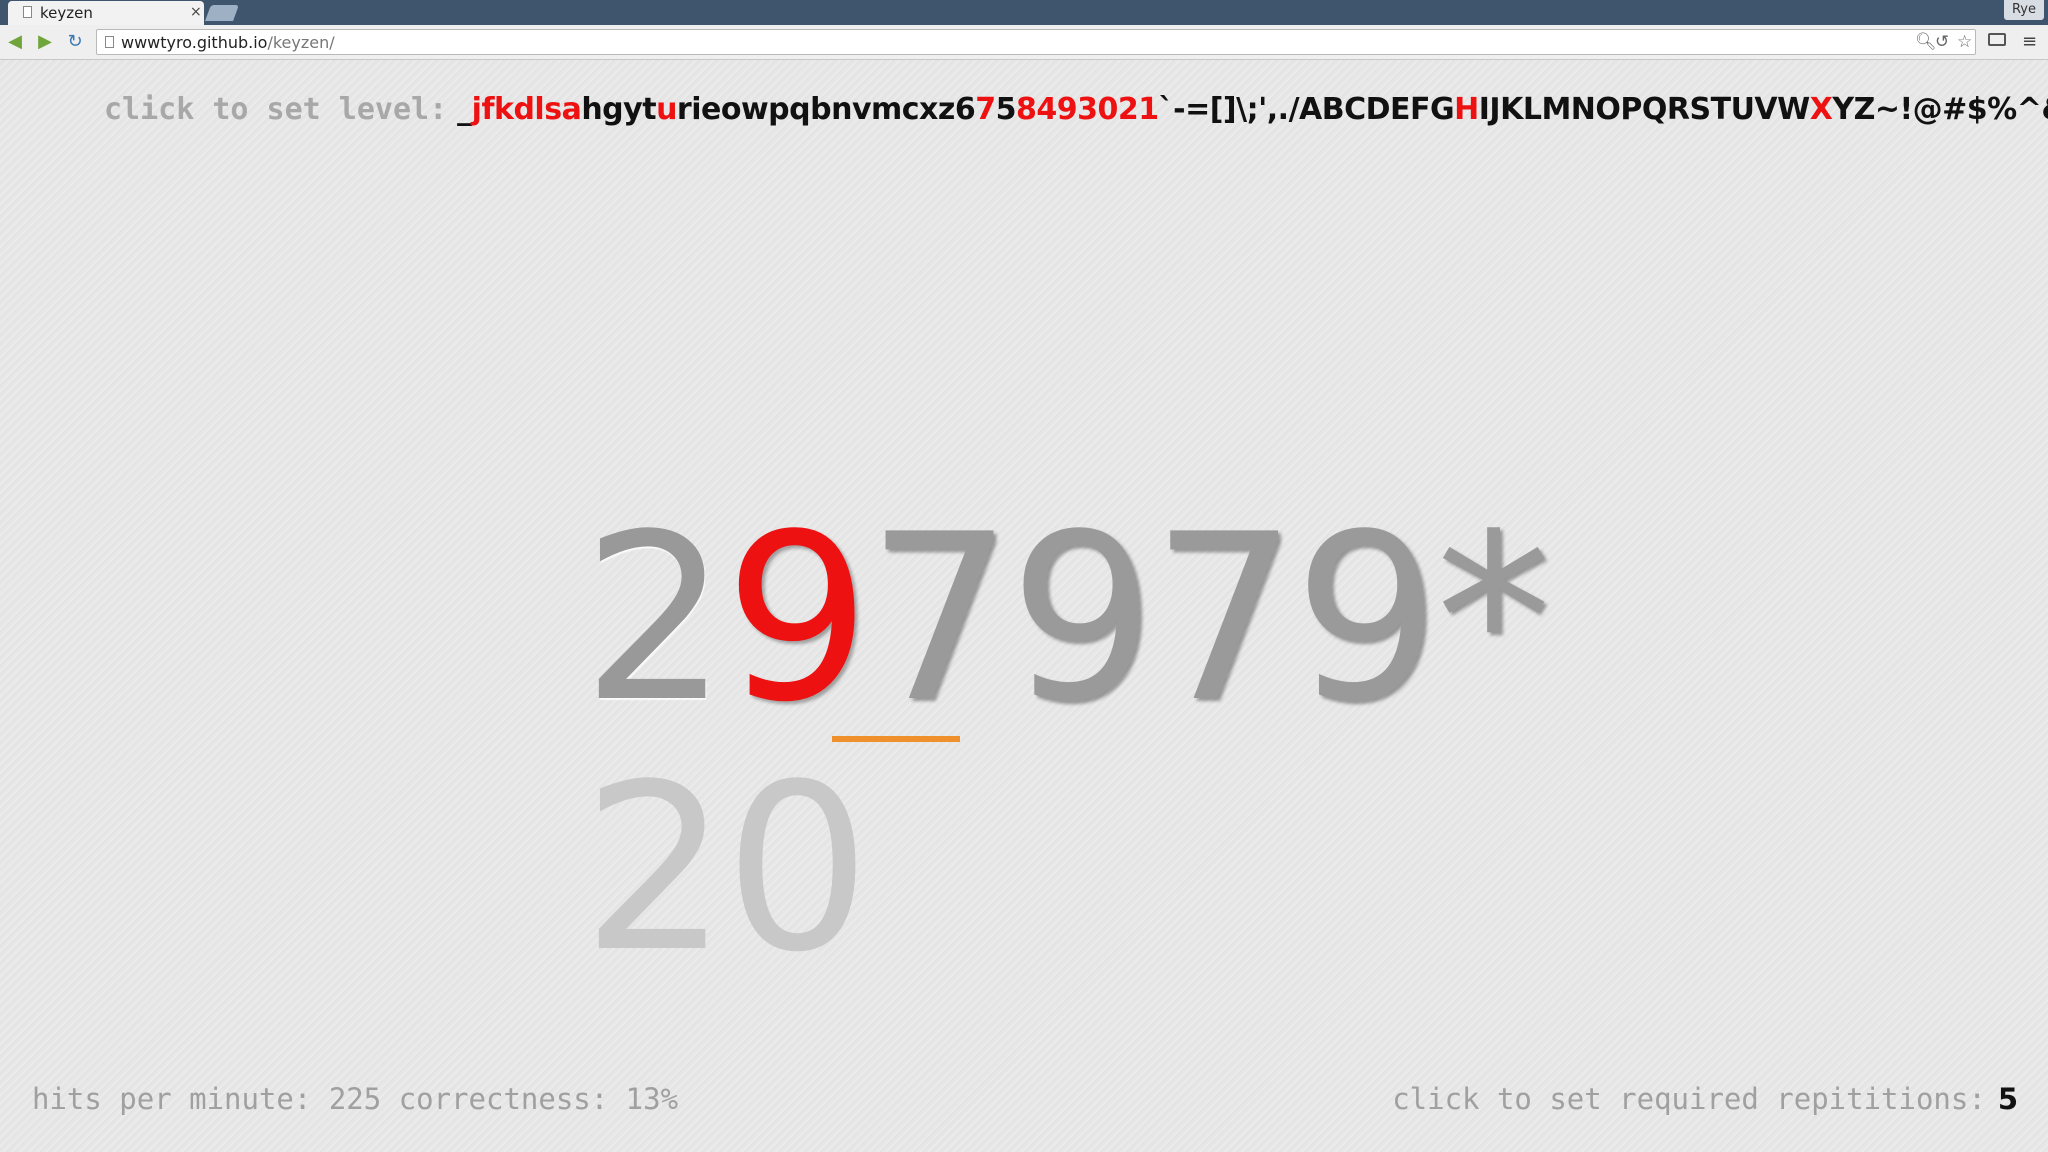  What do you see at coordinates (1087, 109) in the screenshot?
I see `level-chars-active: 8493021` at bounding box center [1087, 109].